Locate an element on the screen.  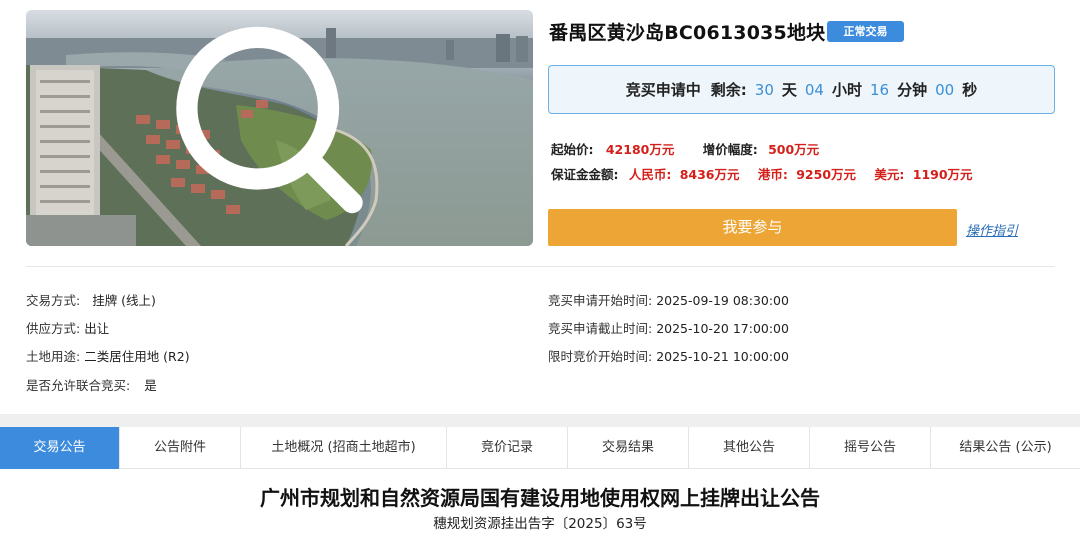
detail-apply-start: 竞买申请开始时间: 2025-09-19 08:30:00 is located at coordinates (668, 299).